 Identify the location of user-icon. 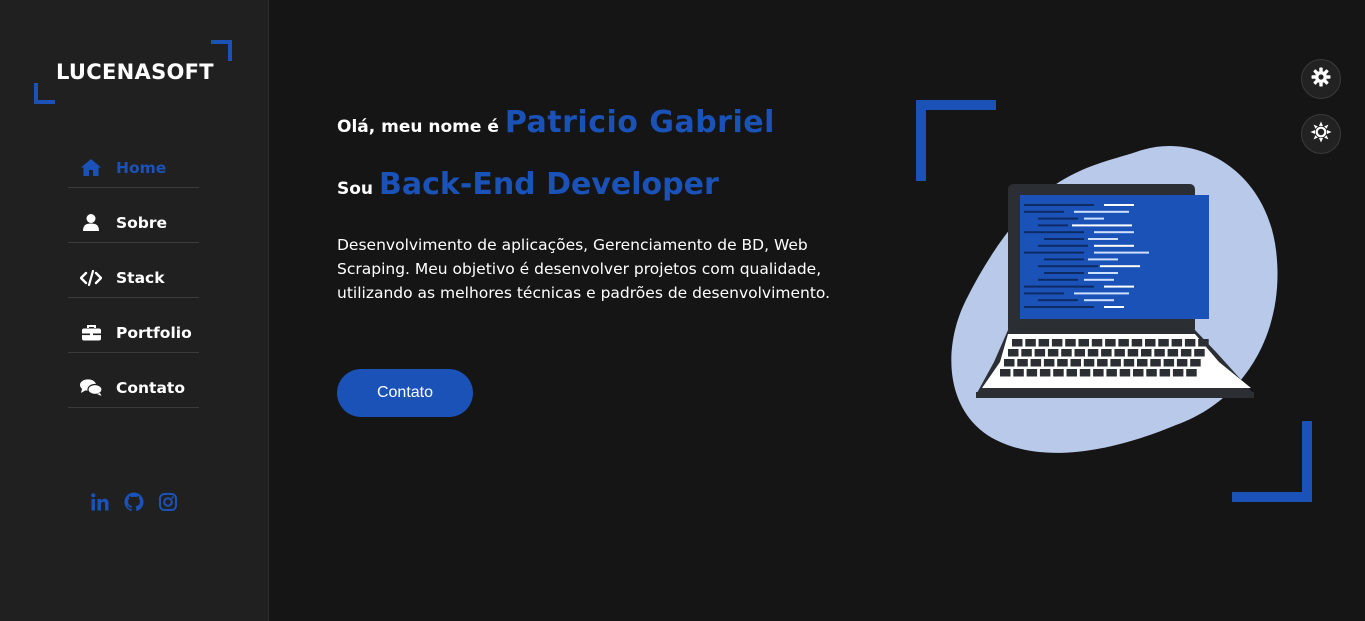
(91, 223).